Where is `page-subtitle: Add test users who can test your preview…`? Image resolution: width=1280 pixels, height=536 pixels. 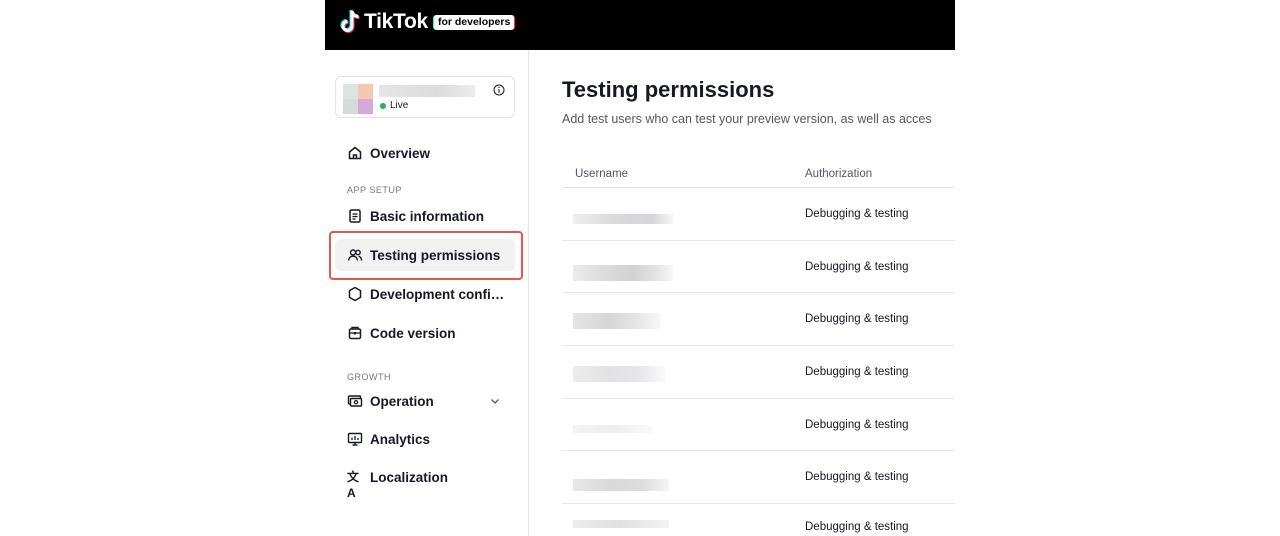
page-subtitle: Add test users who can test your preview… is located at coordinates (747, 119).